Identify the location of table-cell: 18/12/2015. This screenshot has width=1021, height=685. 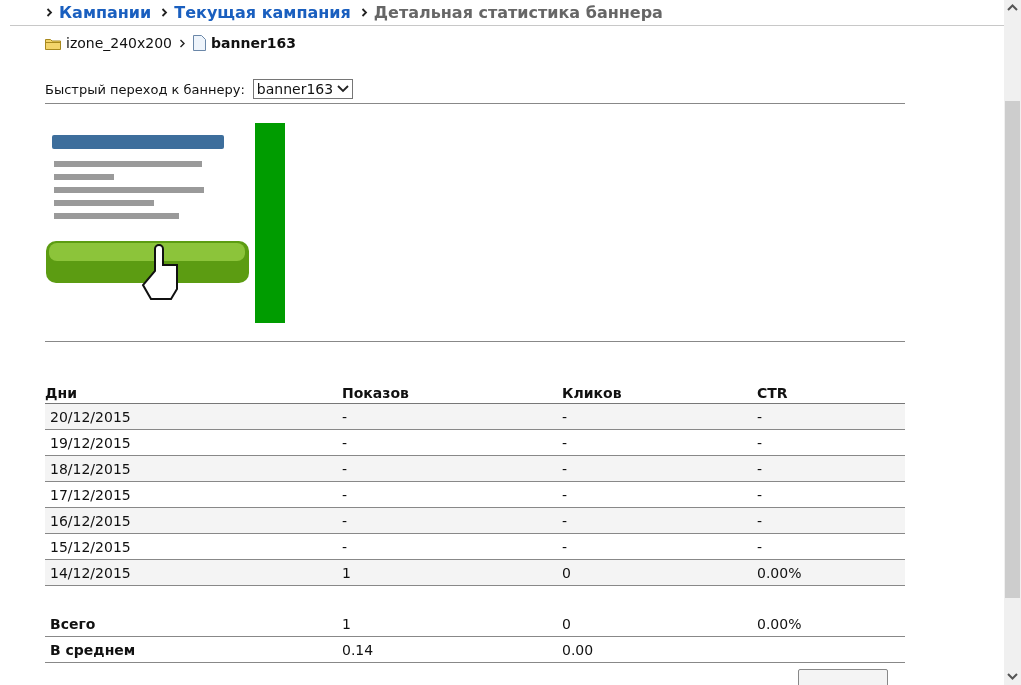
(90, 468).